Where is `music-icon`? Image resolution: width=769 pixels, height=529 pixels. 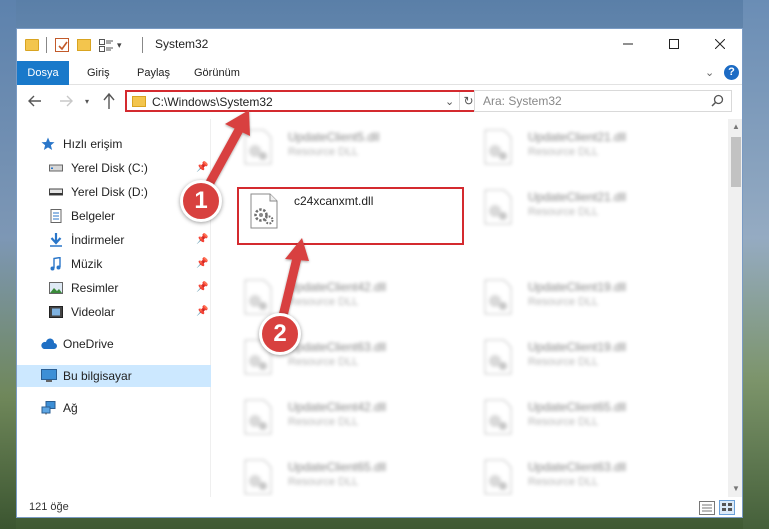 music-icon is located at coordinates (56, 263).